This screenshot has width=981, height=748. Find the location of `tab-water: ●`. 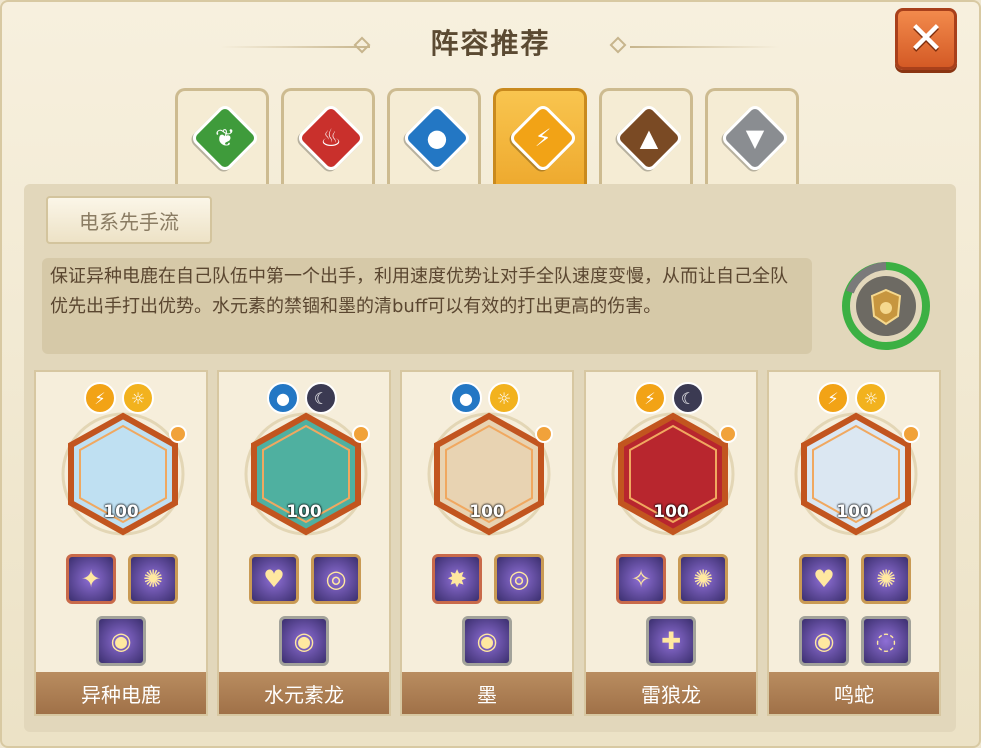

tab-water: ● is located at coordinates (434, 136).